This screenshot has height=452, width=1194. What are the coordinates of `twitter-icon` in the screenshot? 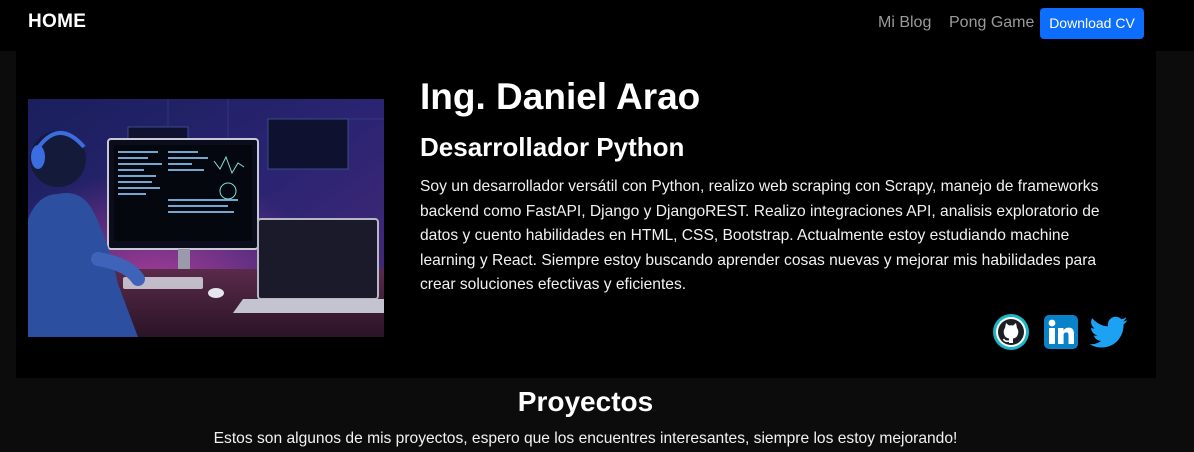 It's located at (1108, 332).